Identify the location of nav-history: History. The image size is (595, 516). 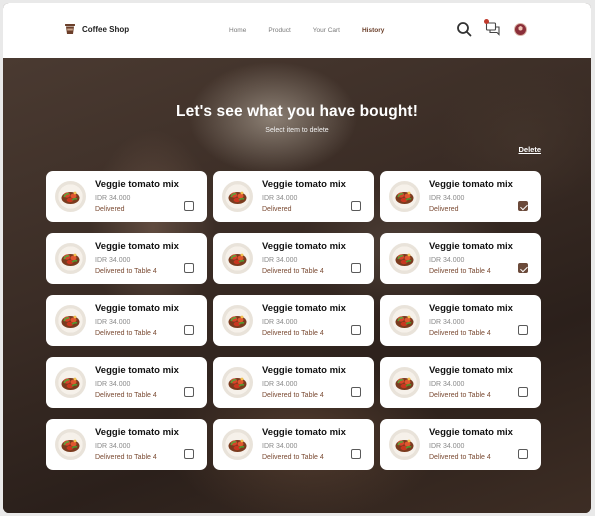
(373, 30).